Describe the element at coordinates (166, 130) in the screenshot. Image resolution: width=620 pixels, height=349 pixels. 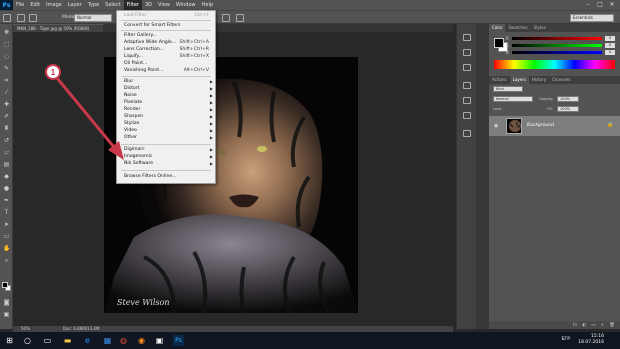
I see `menu-item-video: Video ▶` at that location.